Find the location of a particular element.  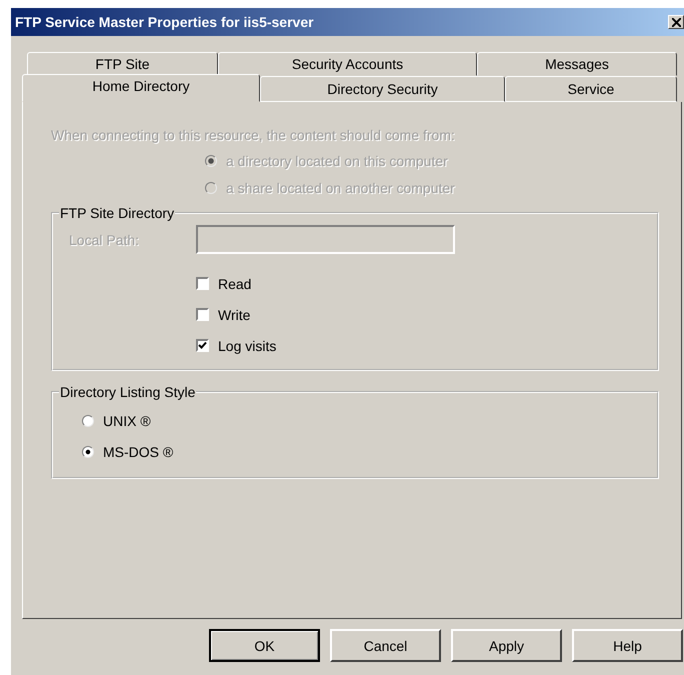

radio-label: MS-DOS ® is located at coordinates (138, 452).